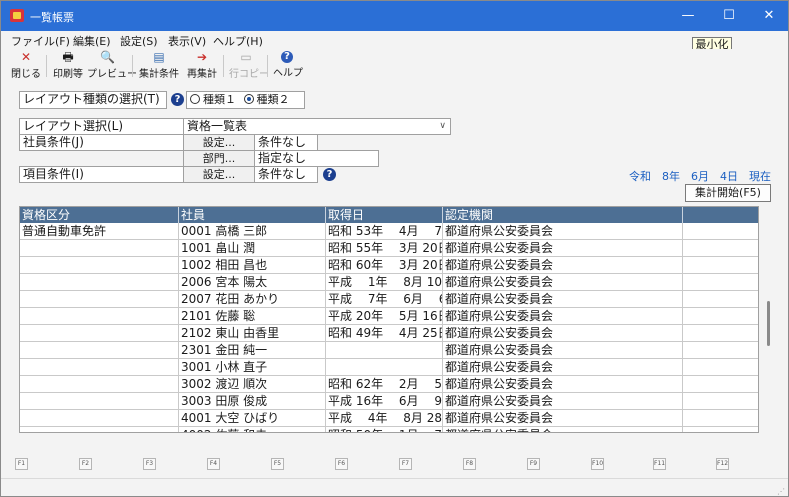  What do you see at coordinates (533, 464) in the screenshot?
I see `function-key-f9-button: F9` at bounding box center [533, 464].